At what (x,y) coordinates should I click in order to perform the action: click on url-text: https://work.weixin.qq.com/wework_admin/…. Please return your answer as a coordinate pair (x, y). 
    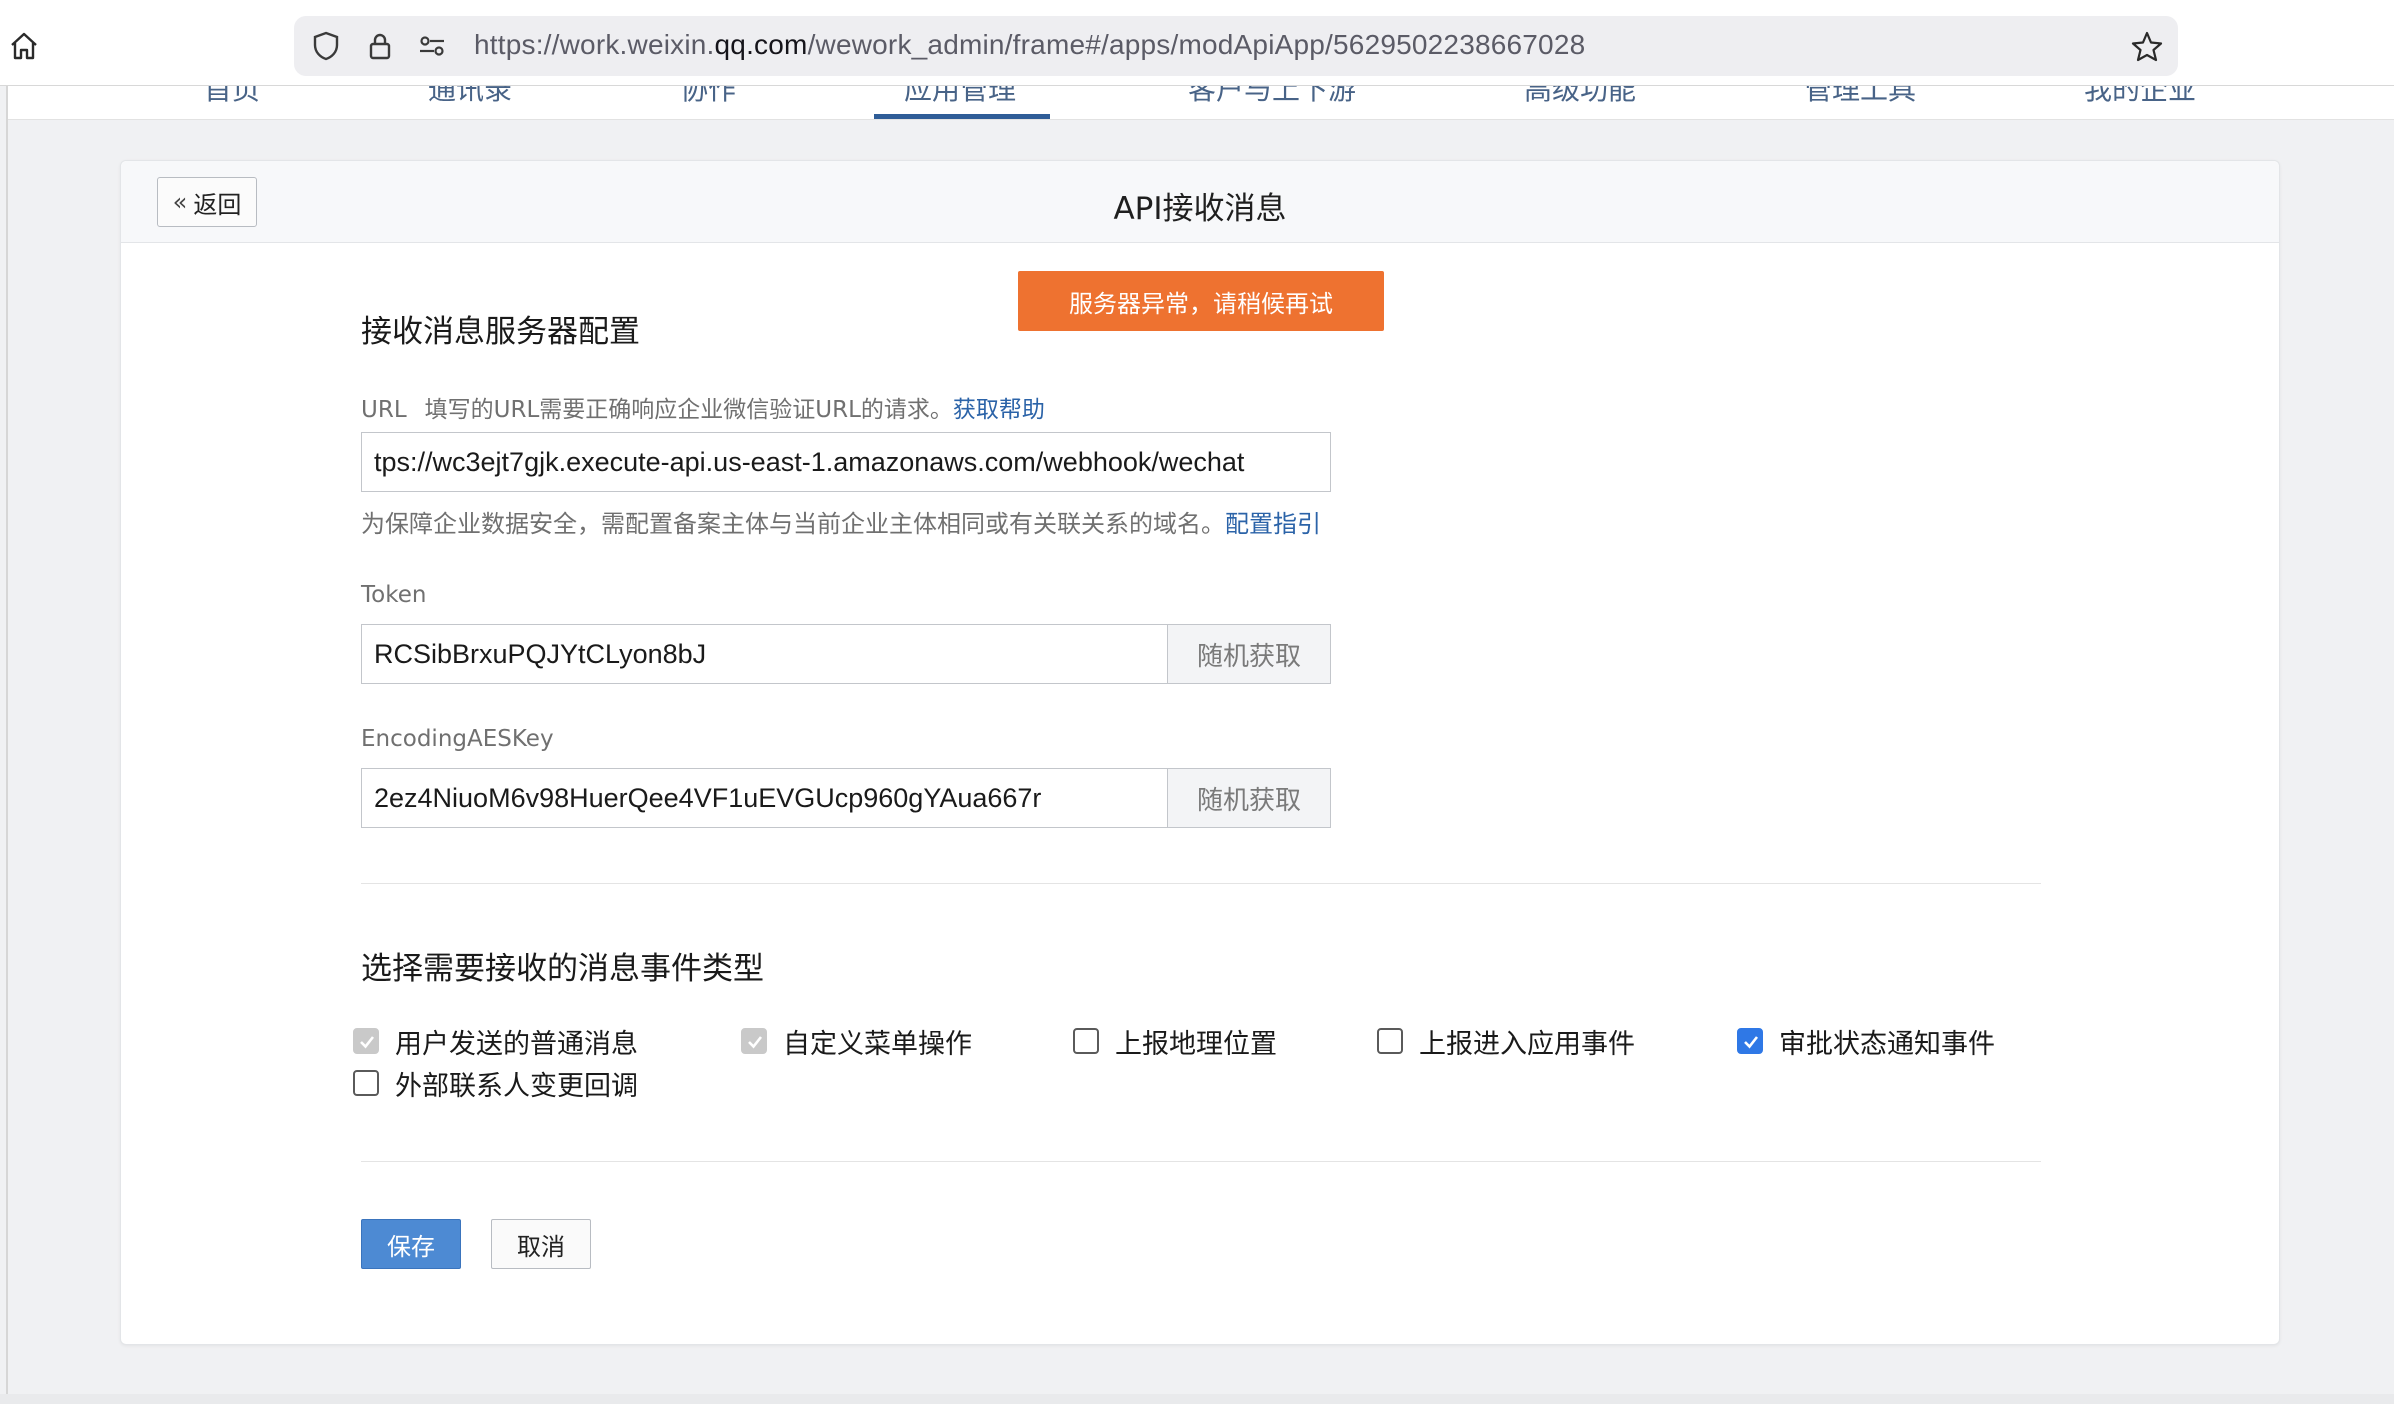
    Looking at the image, I should click on (1030, 44).